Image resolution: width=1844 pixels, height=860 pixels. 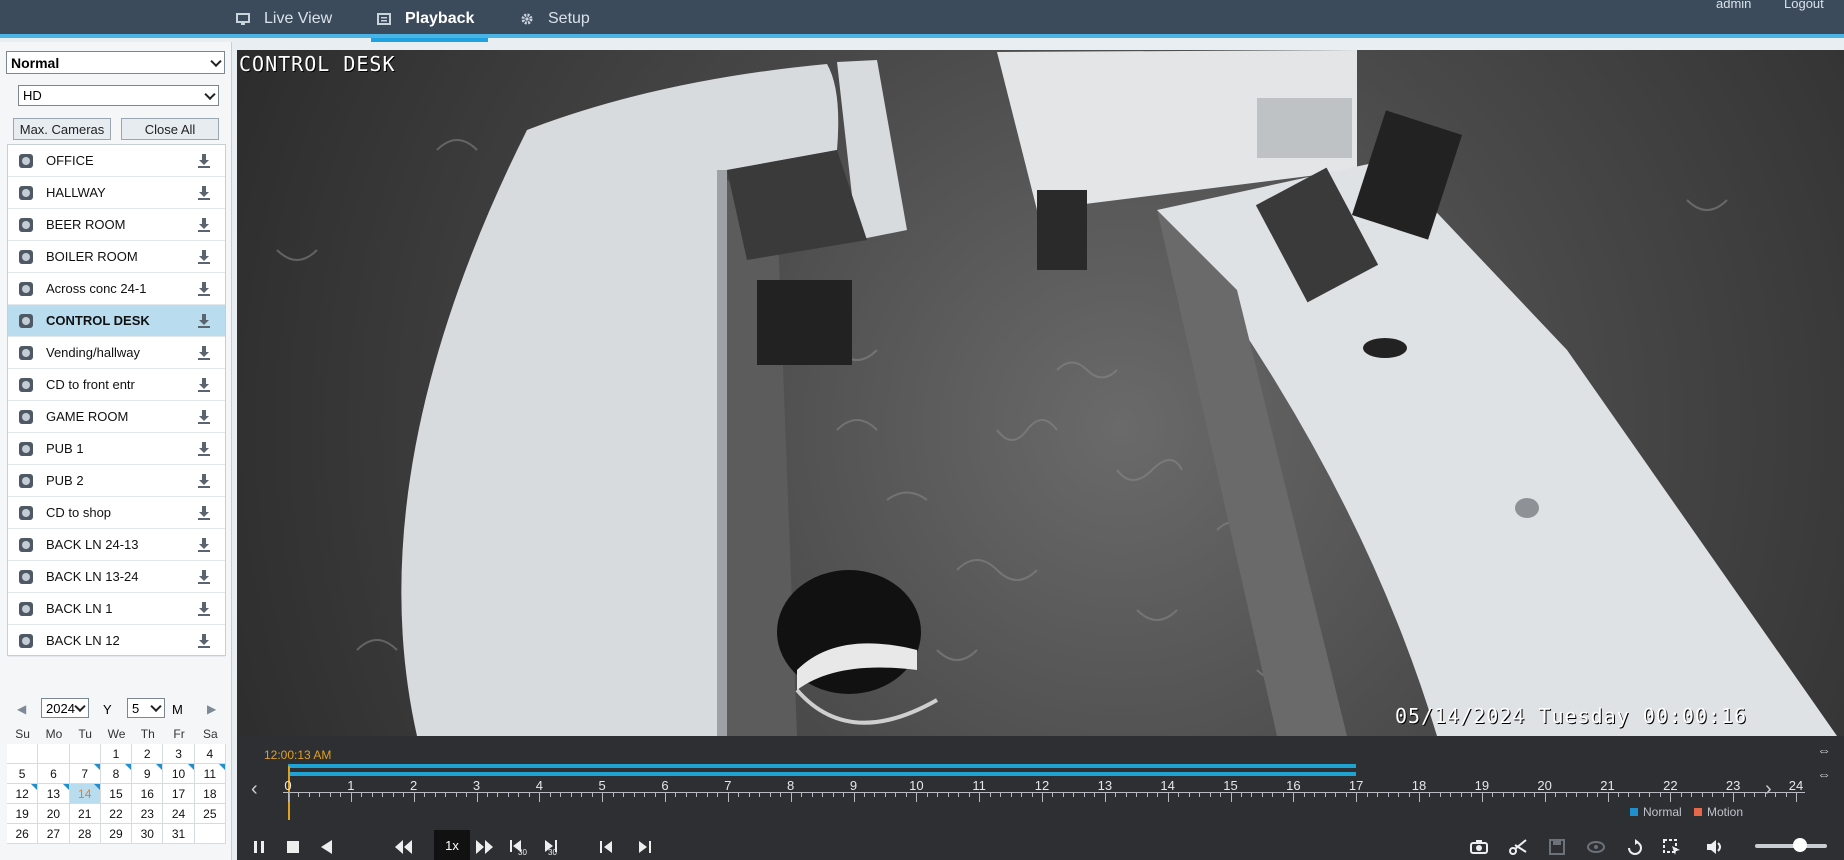 What do you see at coordinates (85, 794) in the screenshot?
I see `calendar-day: 14` at bounding box center [85, 794].